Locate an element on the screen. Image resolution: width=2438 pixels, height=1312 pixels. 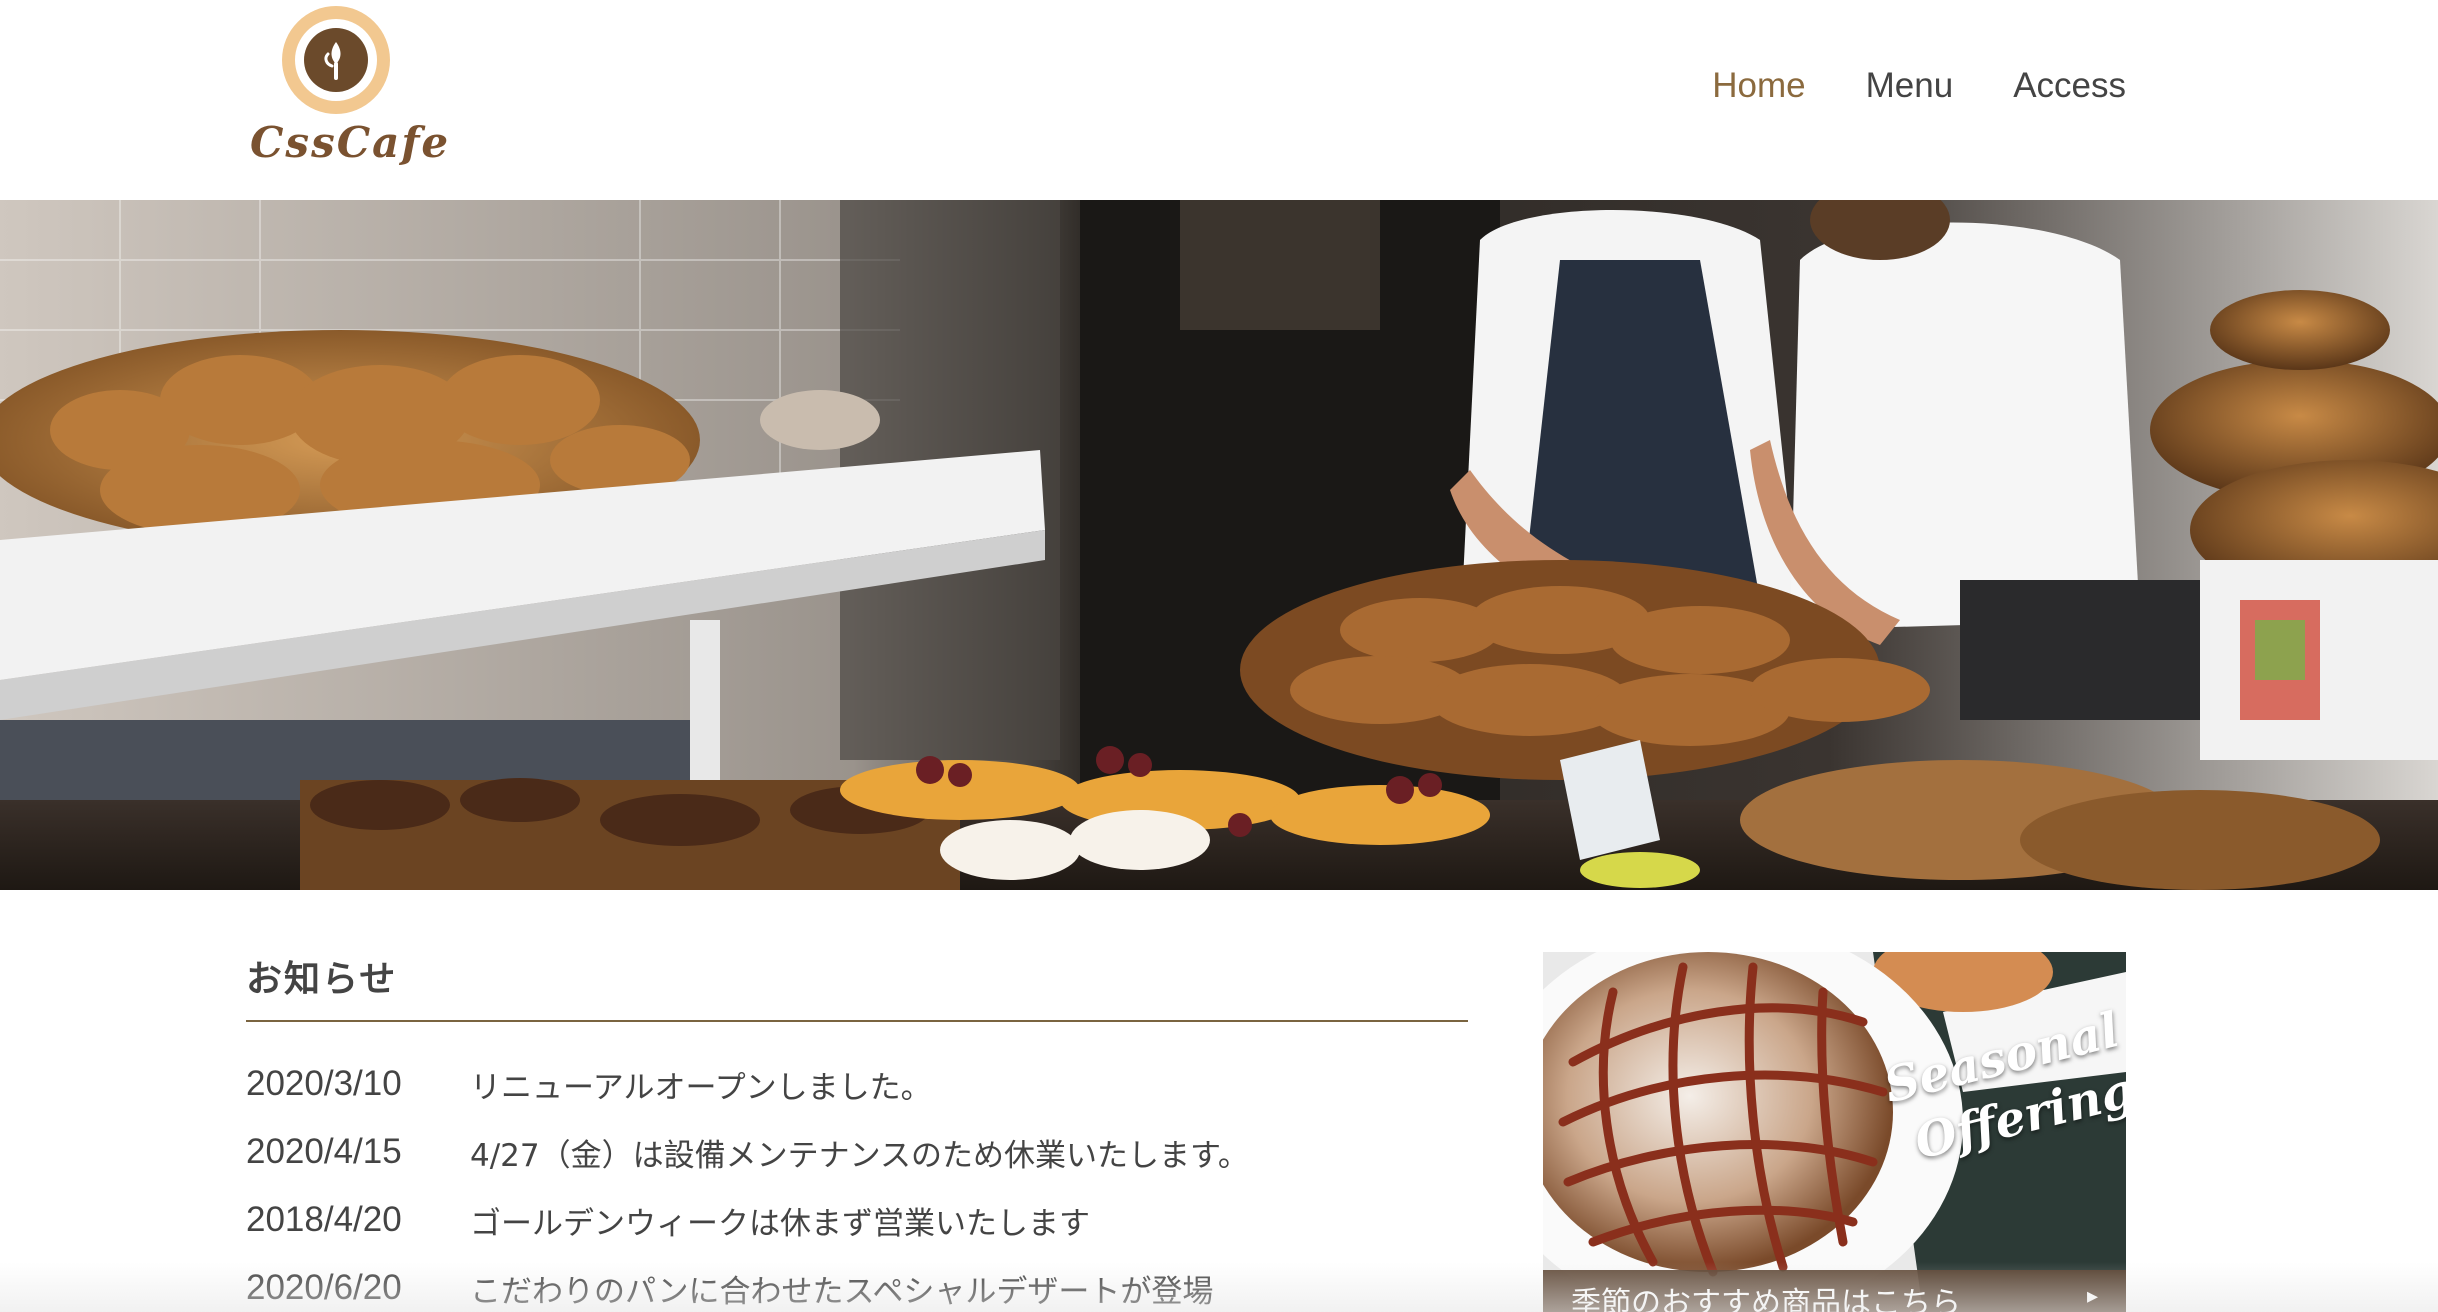
news-item: 2020/6/20 こだわりのパンに合わせたスペシャルデザートが登場 is located at coordinates (857, 1283).